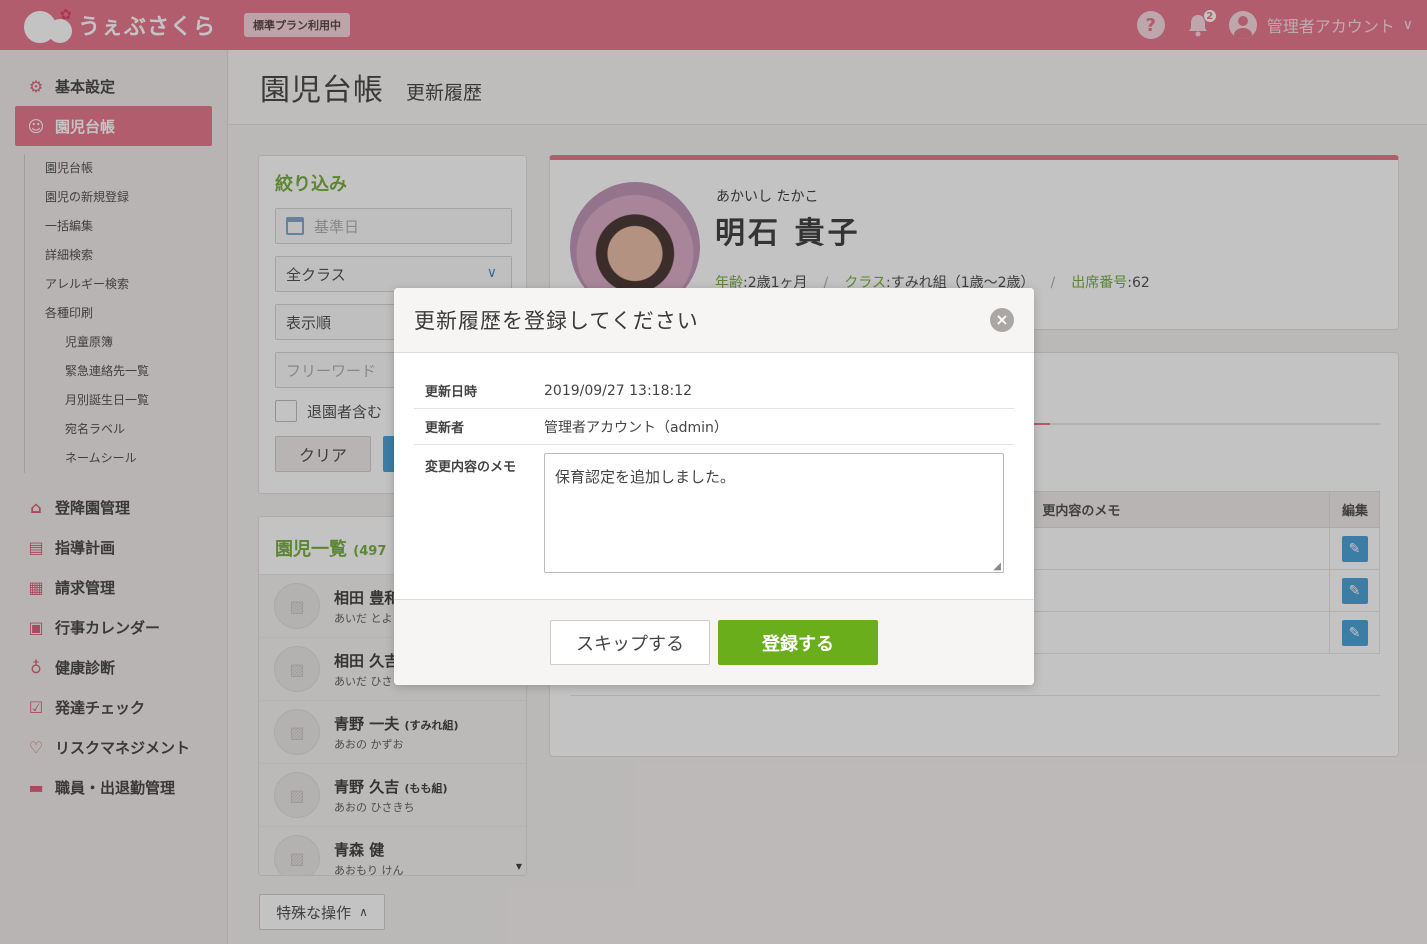 Image resolution: width=1427 pixels, height=944 pixels. Describe the element at coordinates (714, 642) in the screenshot. I see `modal-footer: スキップする 登録する` at that location.